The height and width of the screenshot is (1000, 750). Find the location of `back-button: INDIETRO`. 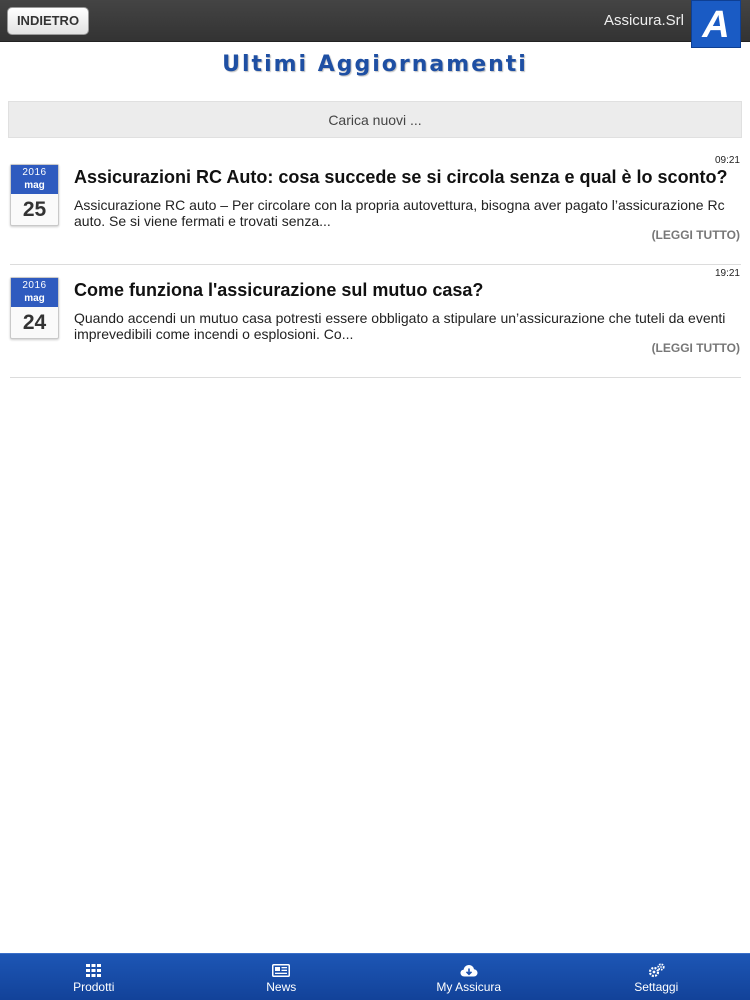

back-button: INDIETRO is located at coordinates (48, 21).